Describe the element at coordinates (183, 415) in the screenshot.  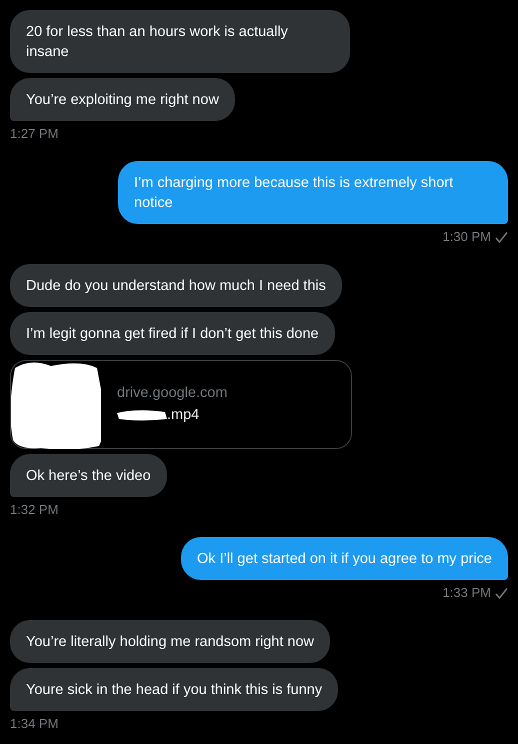
I see `file-name: .mp4` at that location.